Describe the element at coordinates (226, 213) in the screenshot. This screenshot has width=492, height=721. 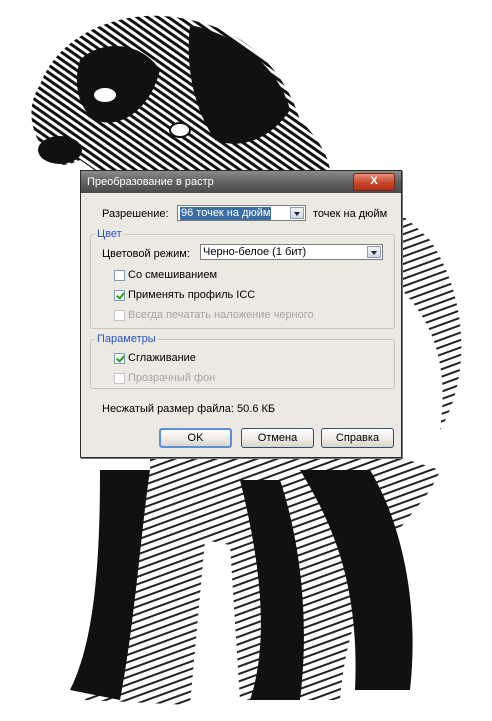
I see `resolution-value: 96 точек на дюйм` at that location.